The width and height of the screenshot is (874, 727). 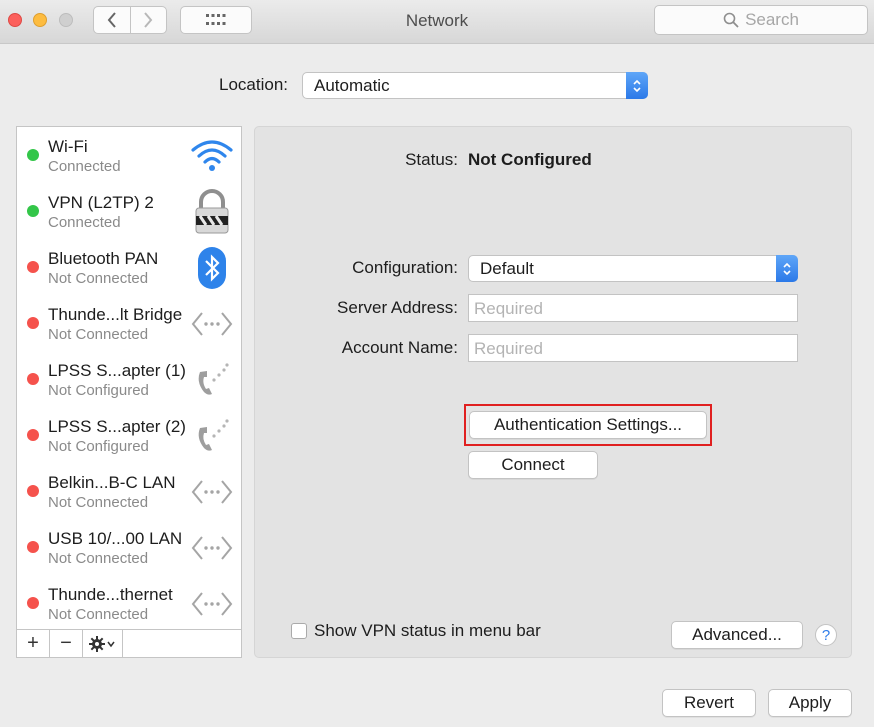 What do you see at coordinates (101, 202) in the screenshot?
I see `service-name: VPN (L2TP) 2` at bounding box center [101, 202].